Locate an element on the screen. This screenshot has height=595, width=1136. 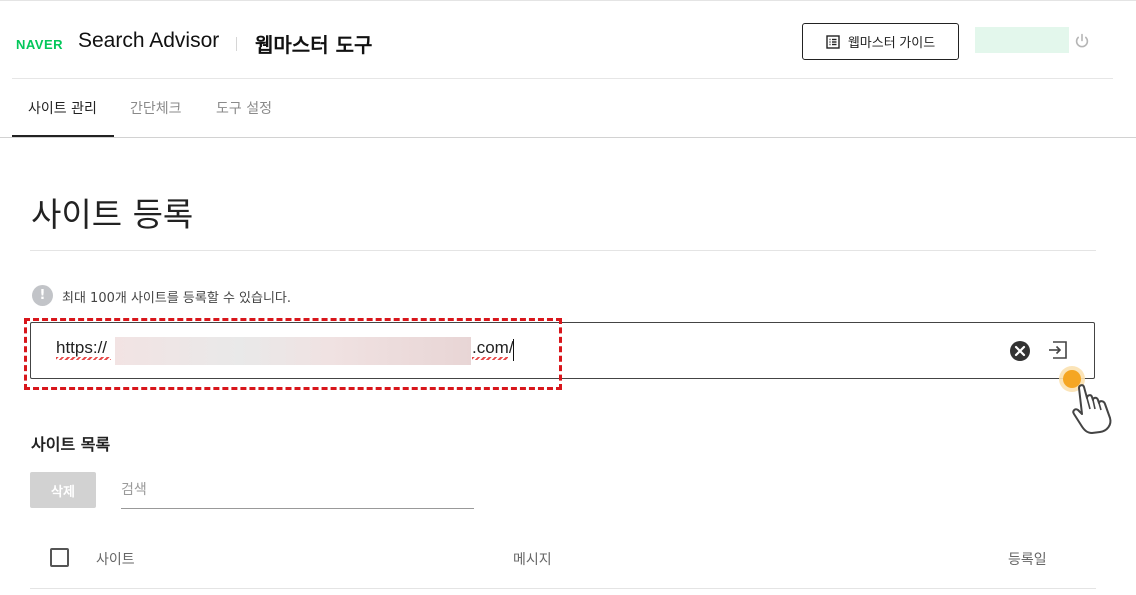
info-icon: ! is located at coordinates (42, 295).